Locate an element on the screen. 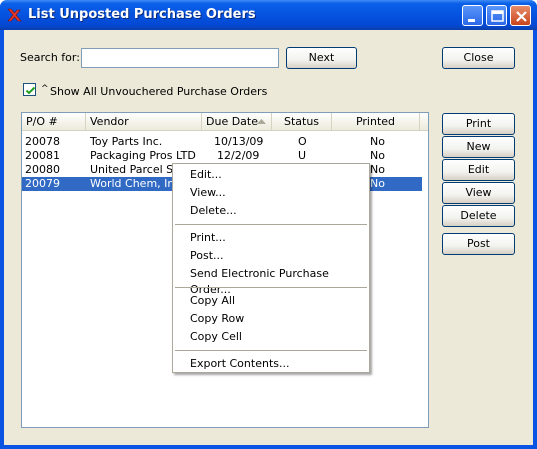 Image resolution: width=537 pixels, height=449 pixels. show-all-label: Show All Unvouchered Purchase Orders is located at coordinates (158, 91).